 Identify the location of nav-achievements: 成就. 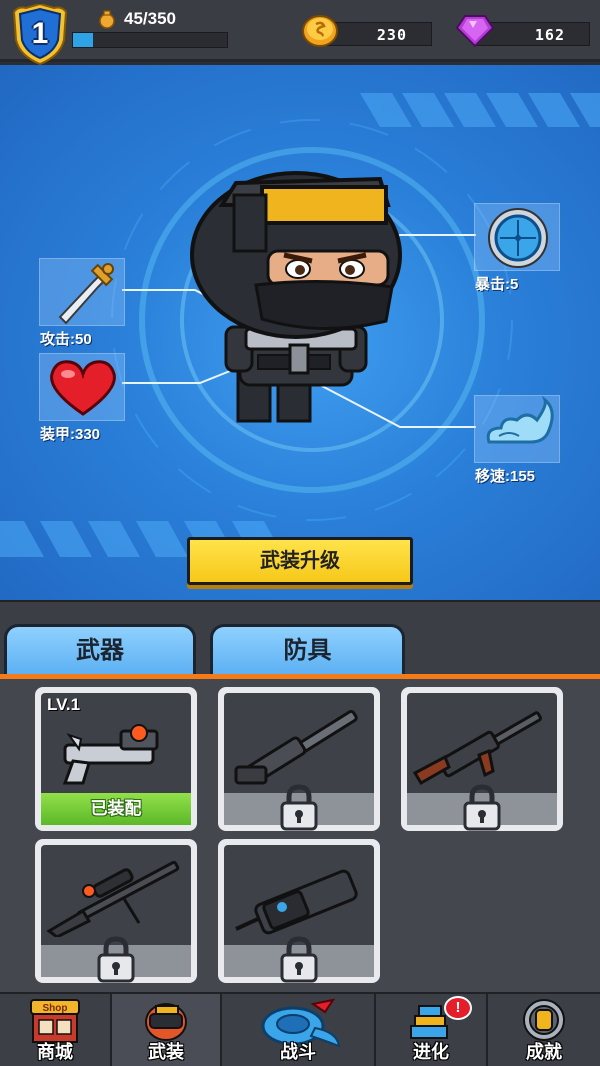
(544, 1030).